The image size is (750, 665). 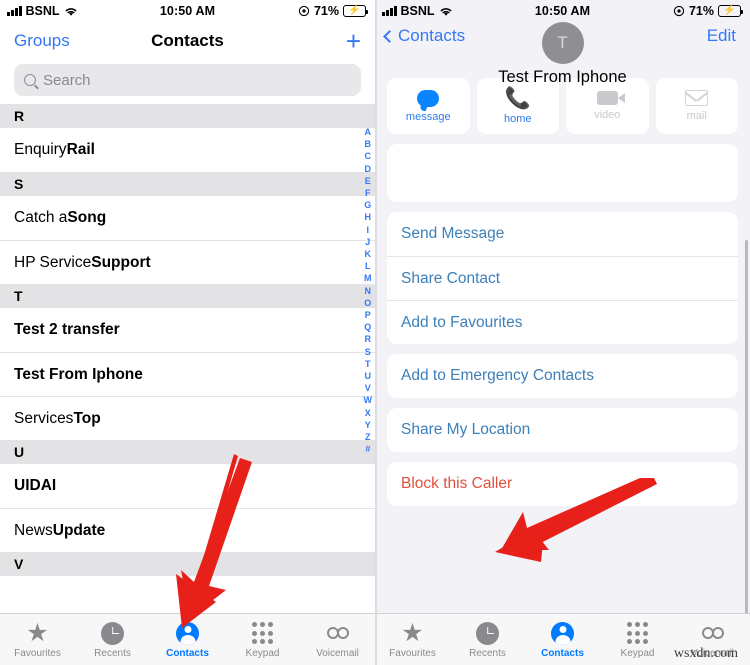 What do you see at coordinates (562, 322) in the screenshot?
I see `action-item-add-to-favourites: Add to Favourites` at bounding box center [562, 322].